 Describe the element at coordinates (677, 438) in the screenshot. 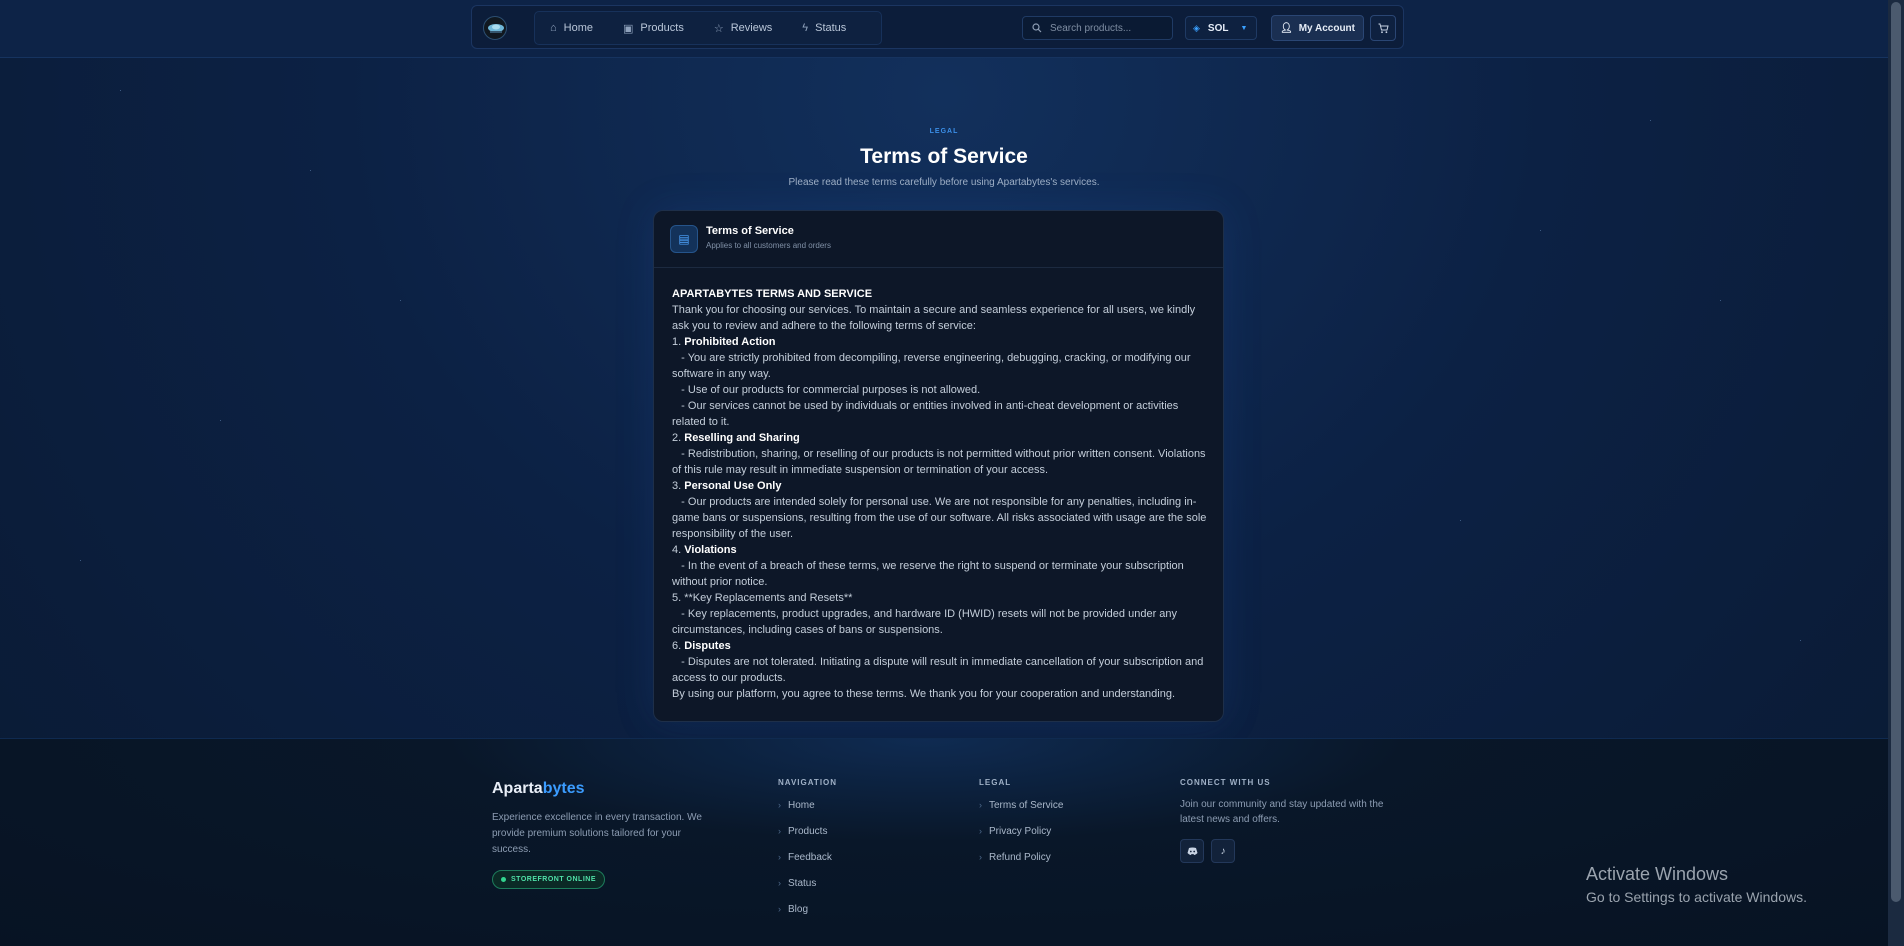

I see `section-2-number: 2.` at that location.